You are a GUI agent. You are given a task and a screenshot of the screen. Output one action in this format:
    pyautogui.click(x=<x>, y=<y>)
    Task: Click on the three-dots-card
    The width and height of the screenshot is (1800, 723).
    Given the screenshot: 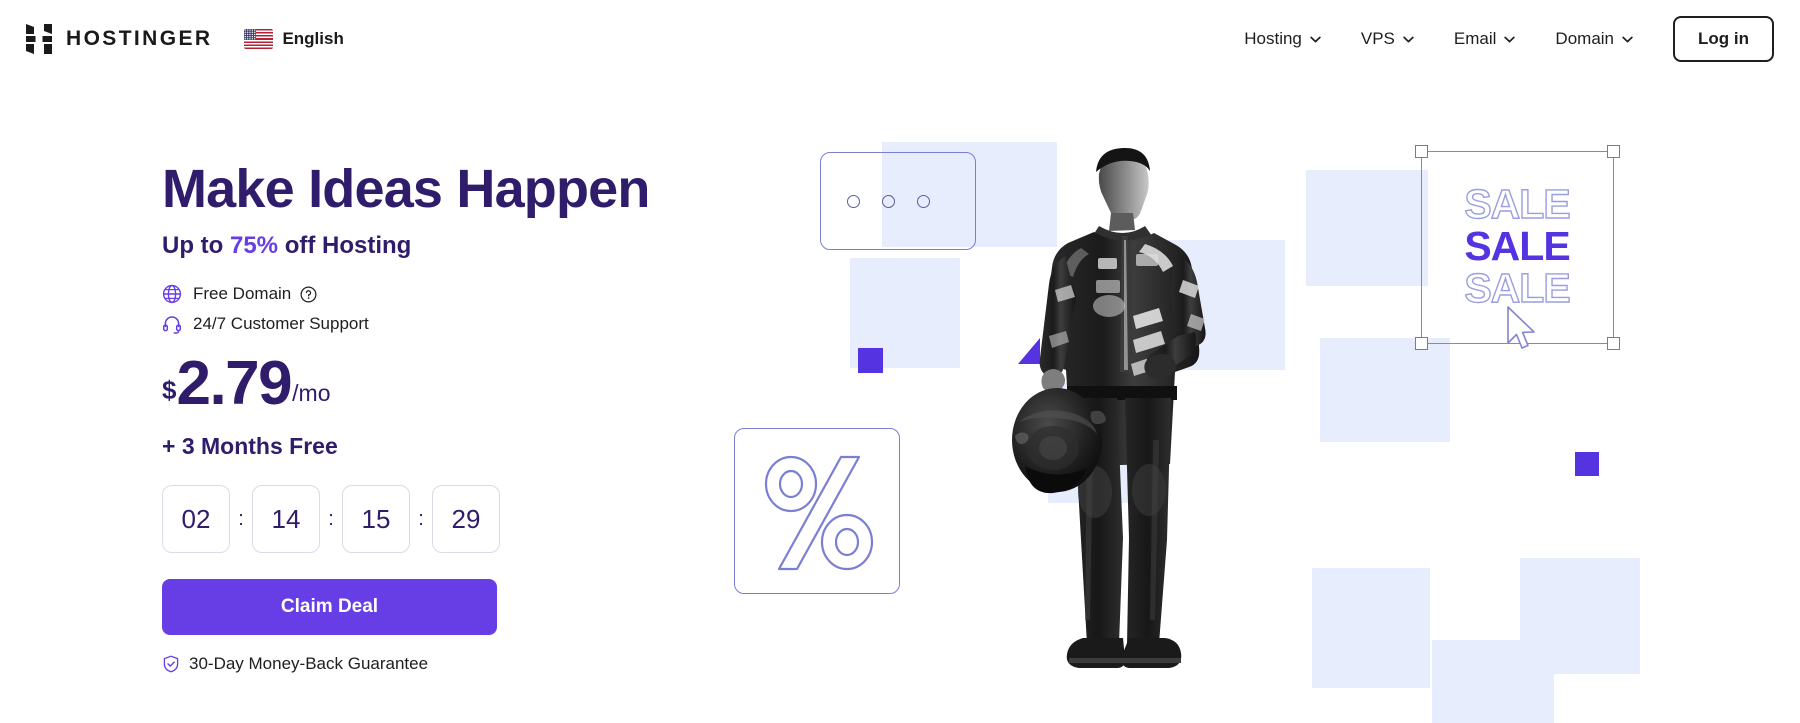 What is the action you would take?
    pyautogui.click(x=898, y=201)
    